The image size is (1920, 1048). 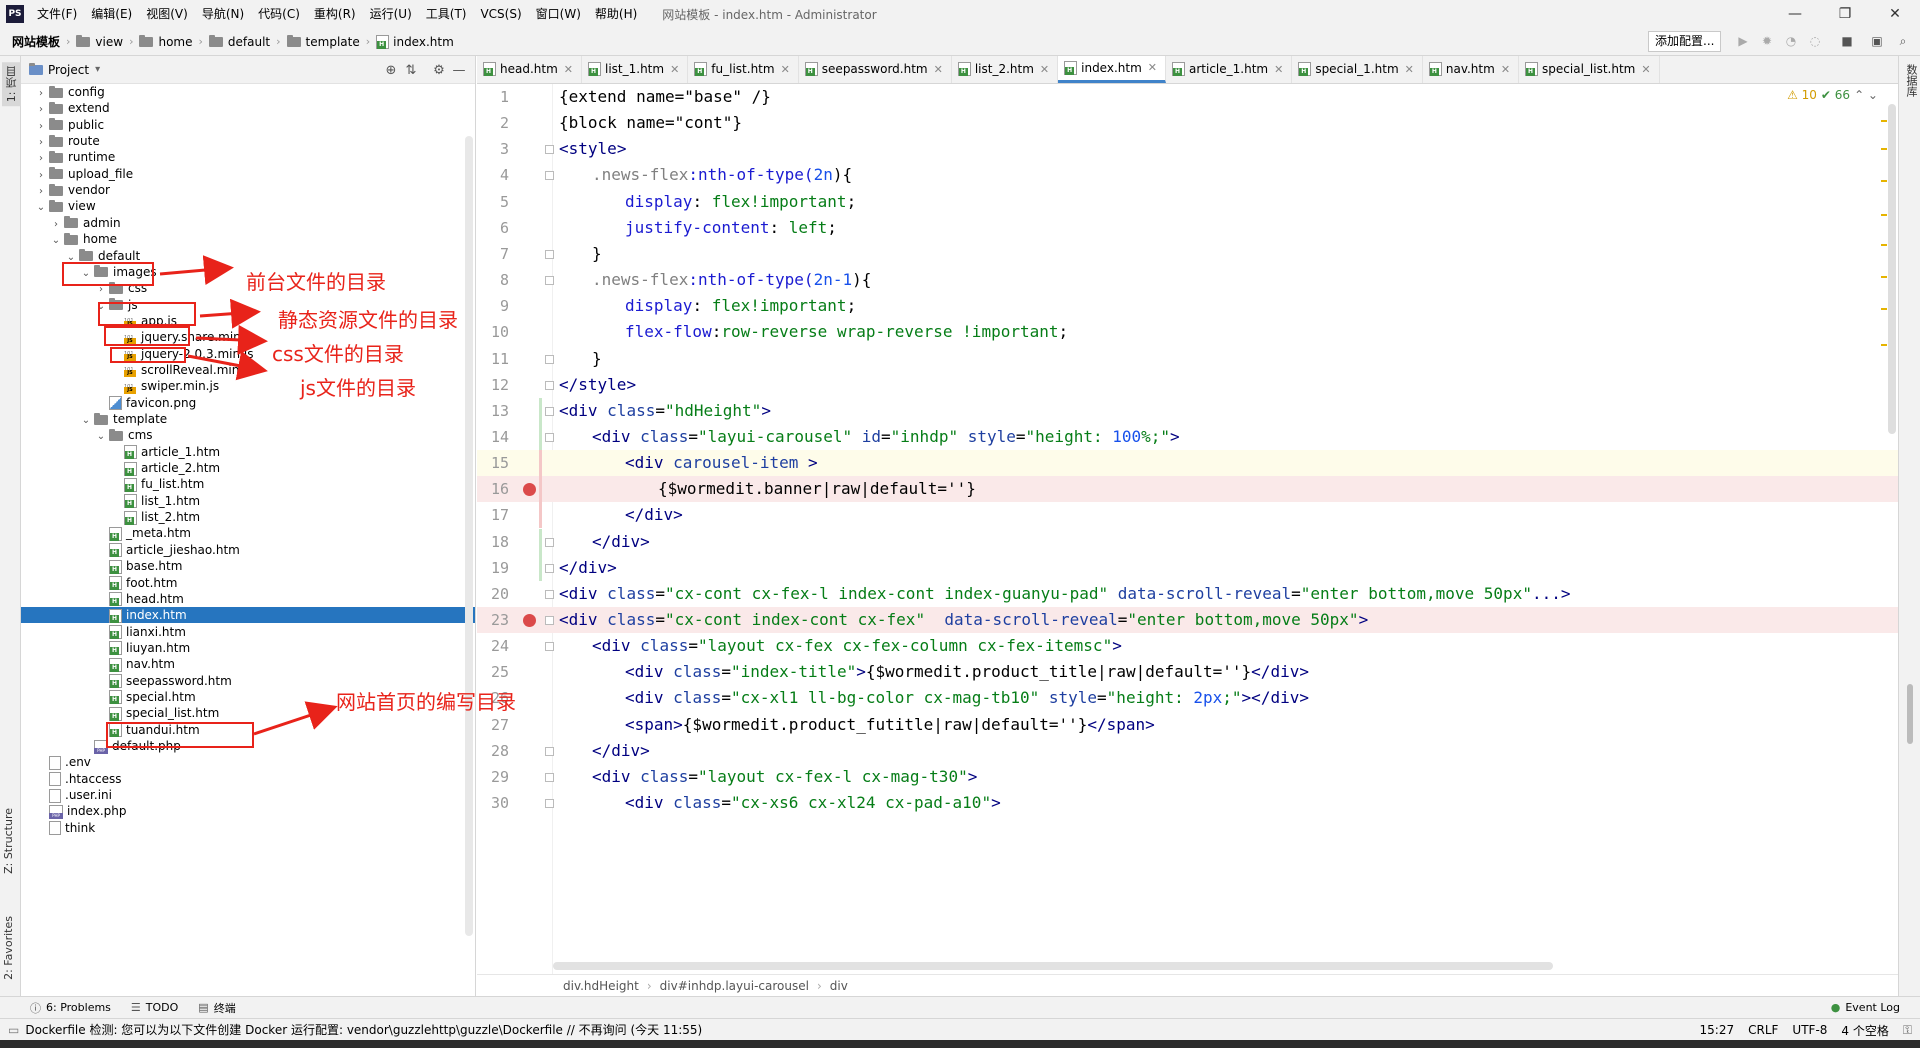 What do you see at coordinates (1791, 41) in the screenshot?
I see `coverage-icon: ◔` at bounding box center [1791, 41].